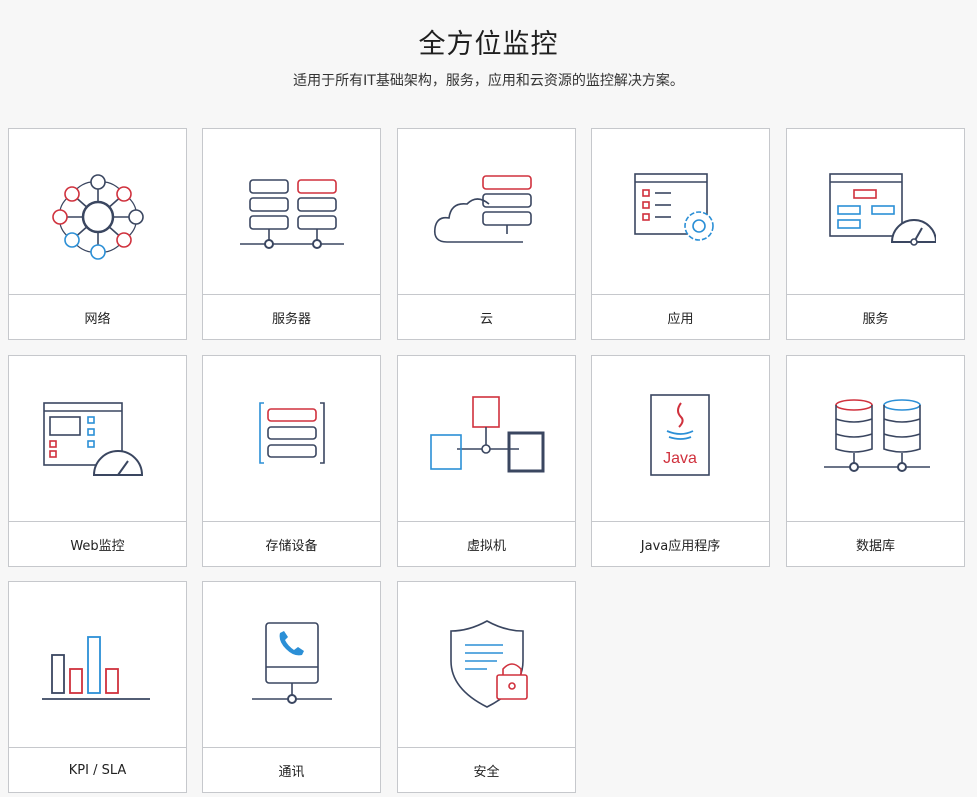  Describe the element at coordinates (488, 44) in the screenshot. I see `page-title: 全方位监控` at that location.